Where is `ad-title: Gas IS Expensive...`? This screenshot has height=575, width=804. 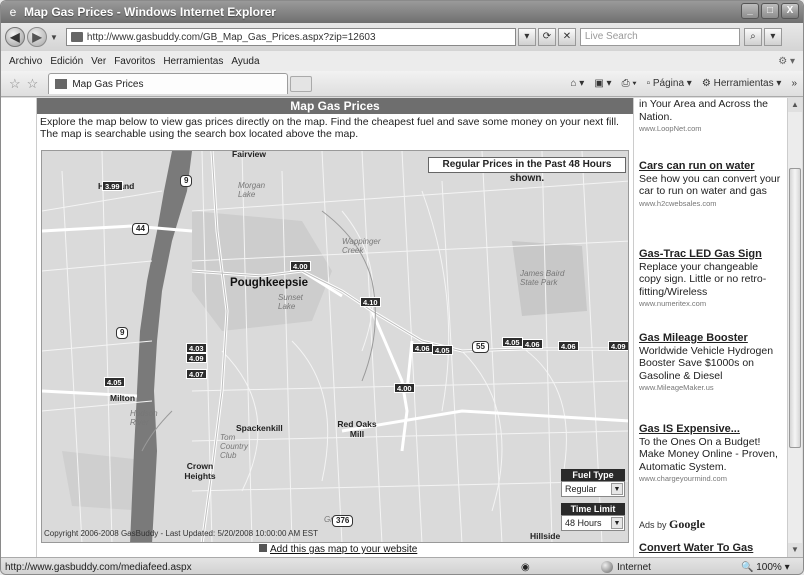 ad-title: Gas IS Expensive... is located at coordinates (711, 429).